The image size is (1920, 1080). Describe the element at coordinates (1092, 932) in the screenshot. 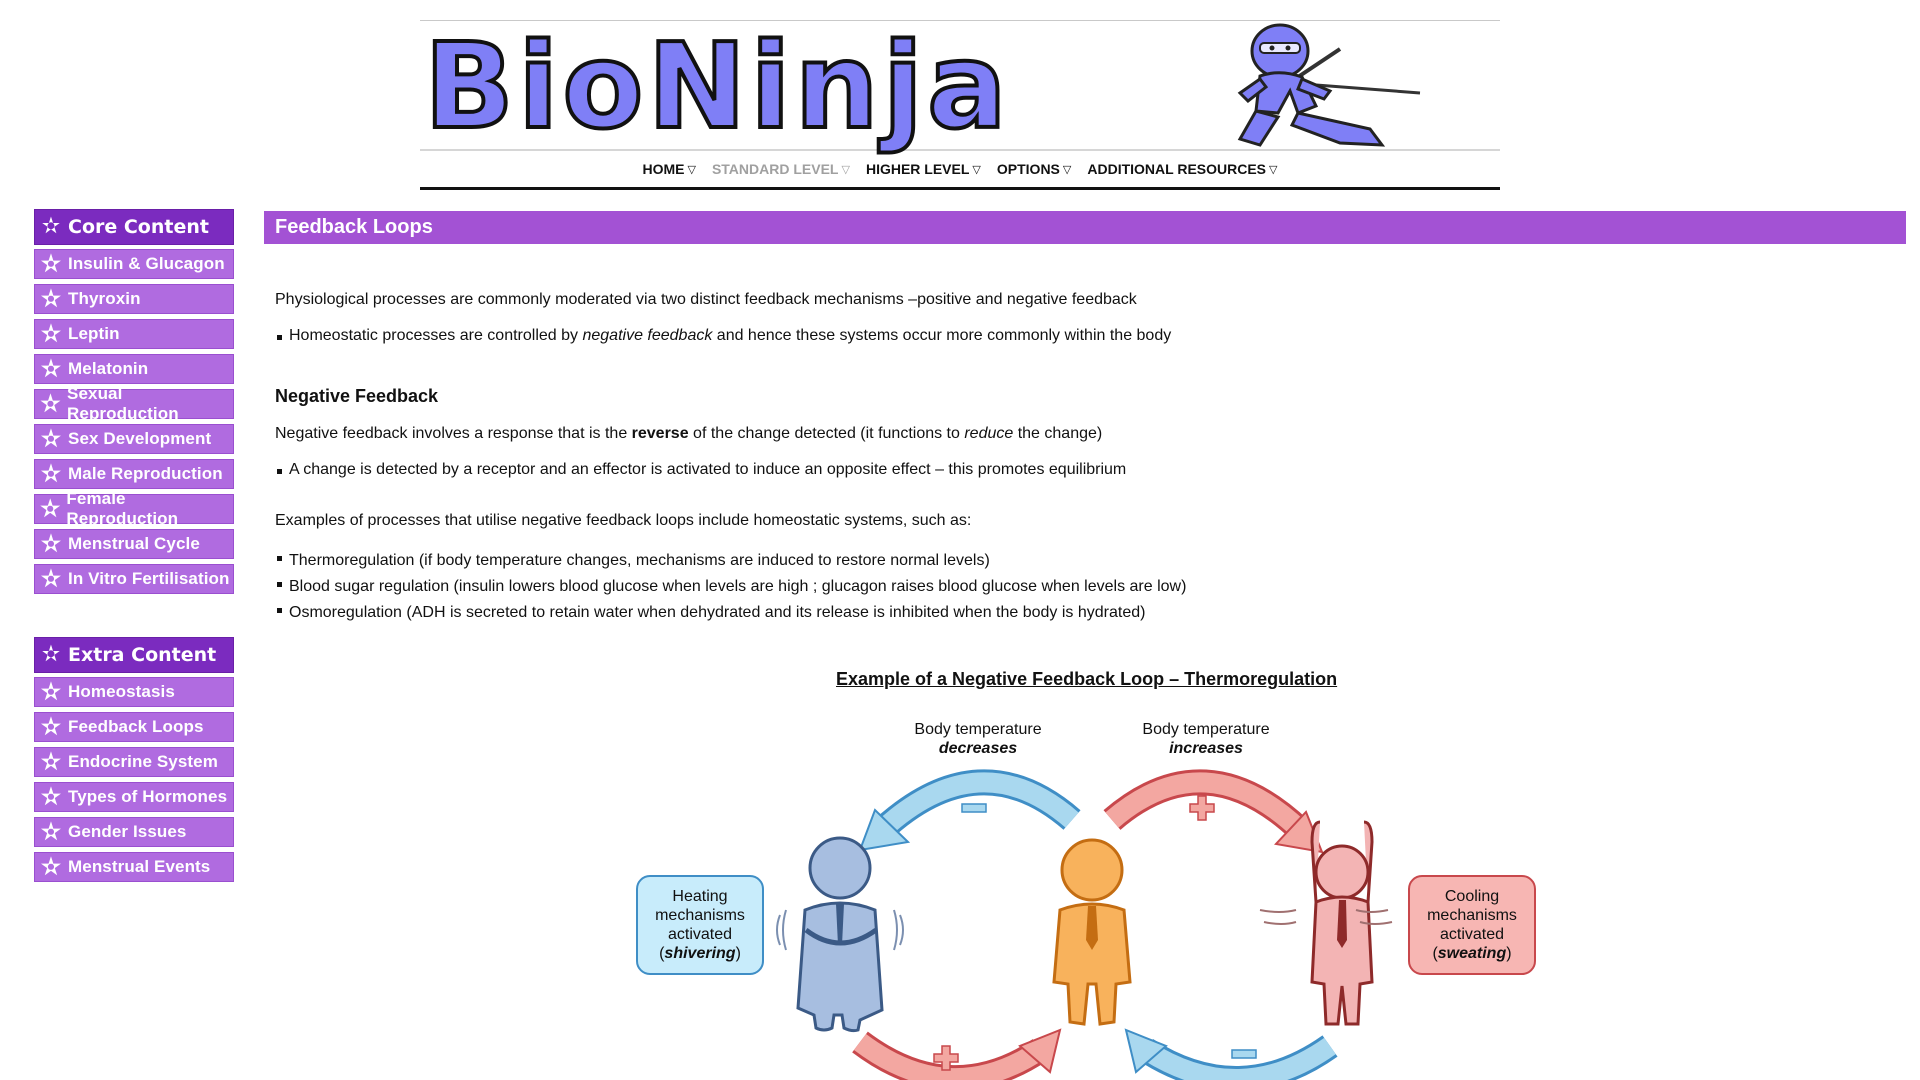

I see `normal-person-icon` at that location.